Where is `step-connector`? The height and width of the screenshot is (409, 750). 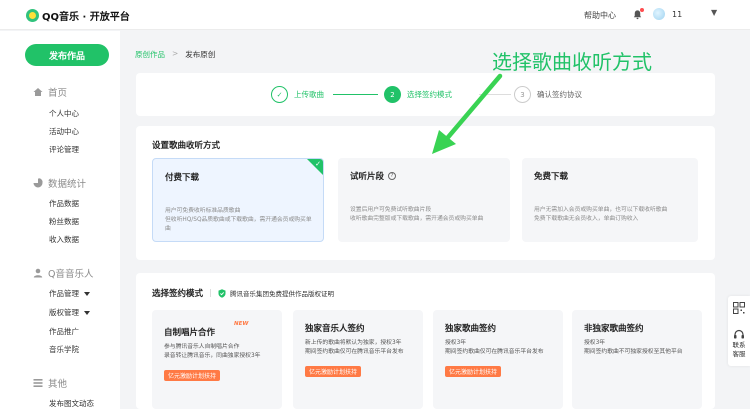 step-connector is located at coordinates (355, 94).